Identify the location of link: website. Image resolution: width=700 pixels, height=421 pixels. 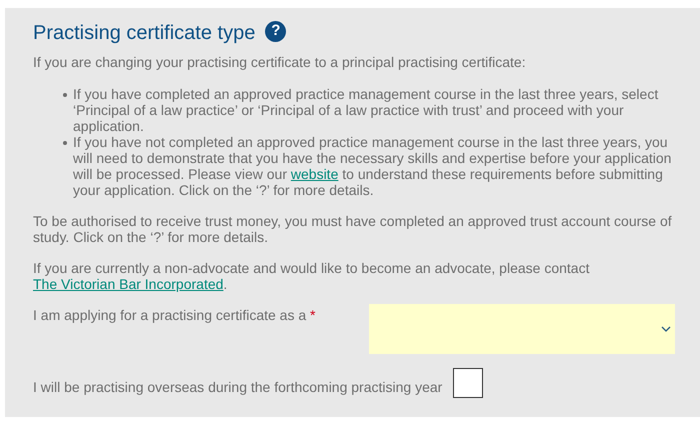
(314, 174).